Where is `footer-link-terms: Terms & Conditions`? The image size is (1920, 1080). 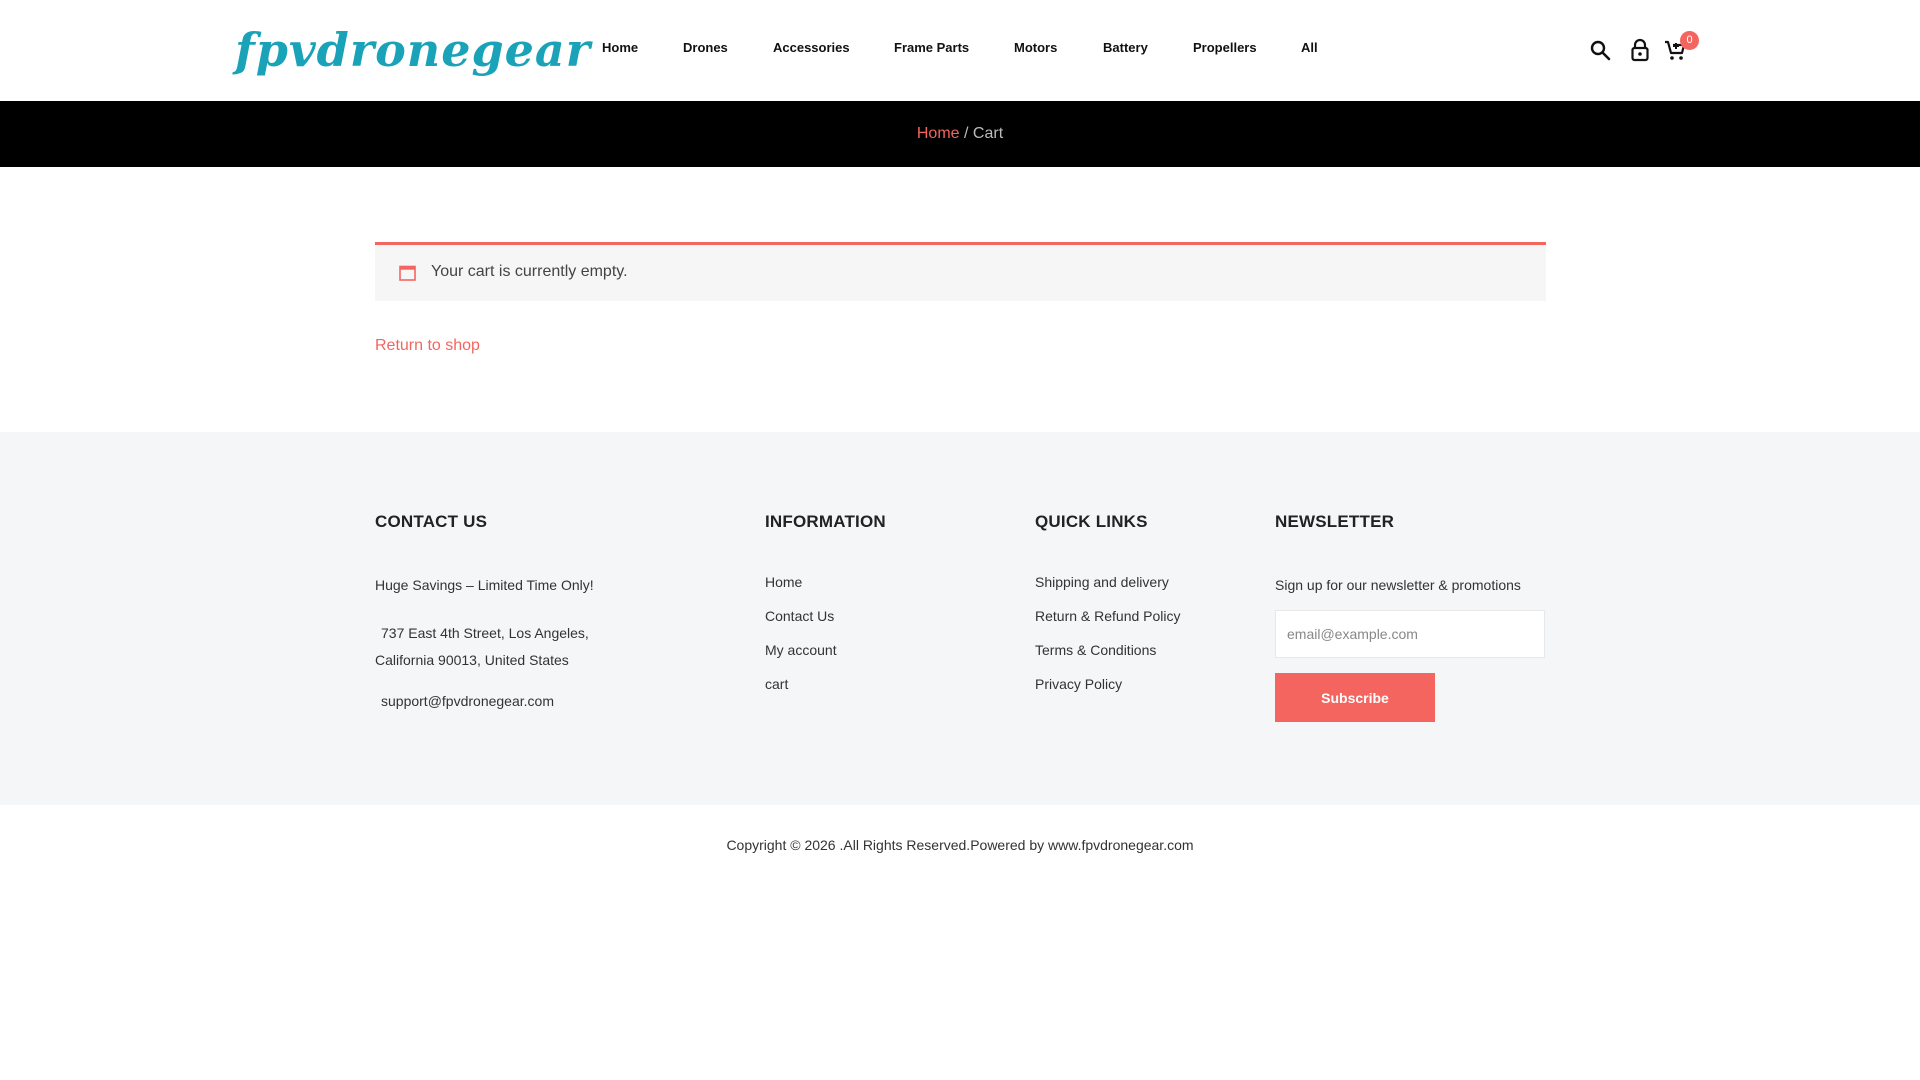 footer-link-terms: Terms & Conditions is located at coordinates (1095, 650).